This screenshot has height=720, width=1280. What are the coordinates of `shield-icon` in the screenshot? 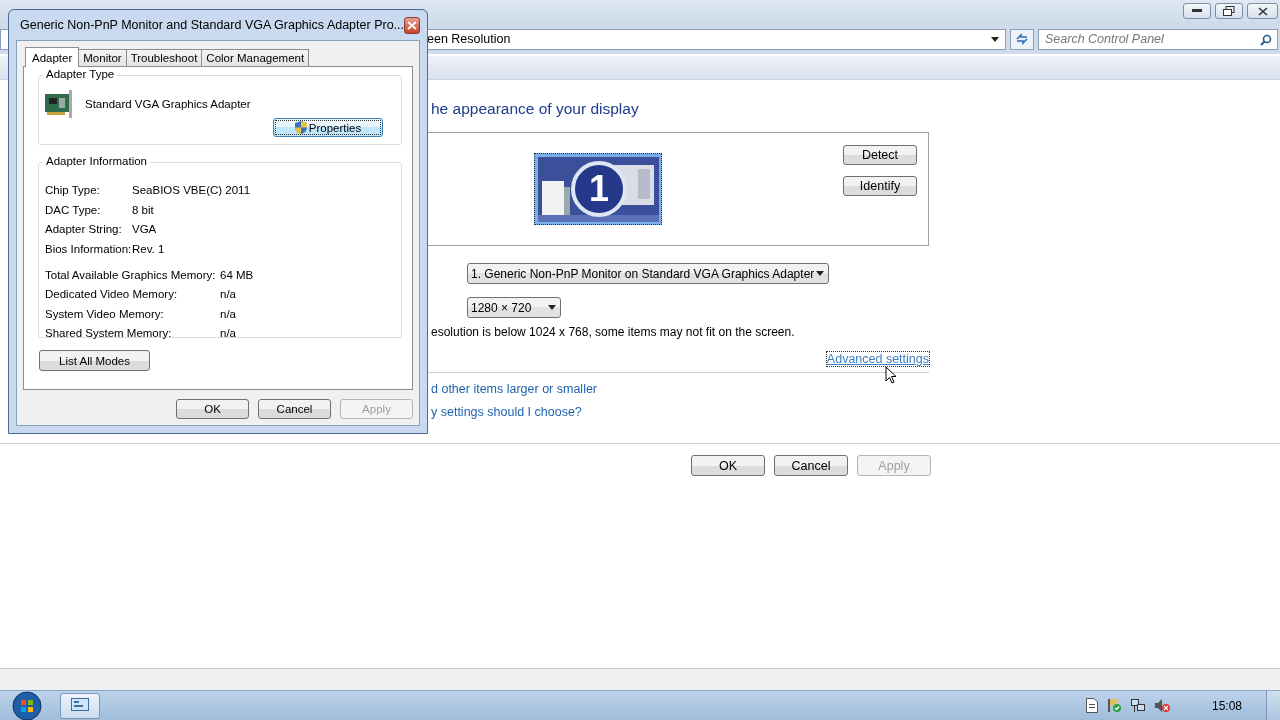 It's located at (300, 127).